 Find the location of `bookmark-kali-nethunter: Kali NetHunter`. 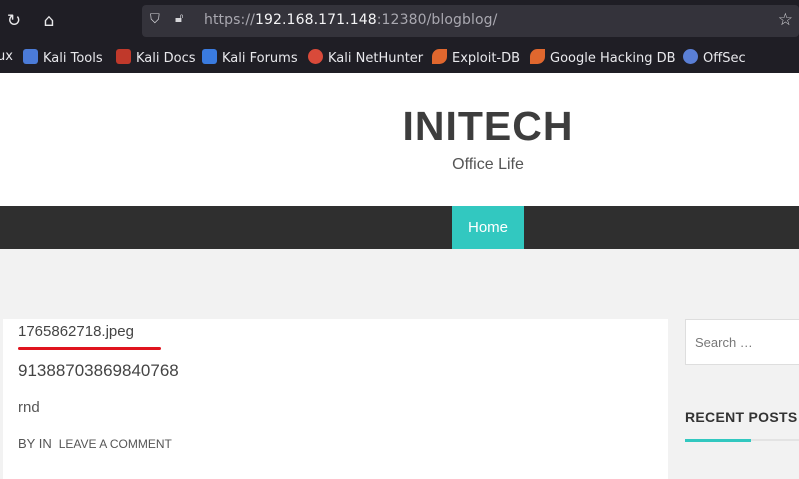

bookmark-kali-nethunter: Kali NetHunter is located at coordinates (365, 57).